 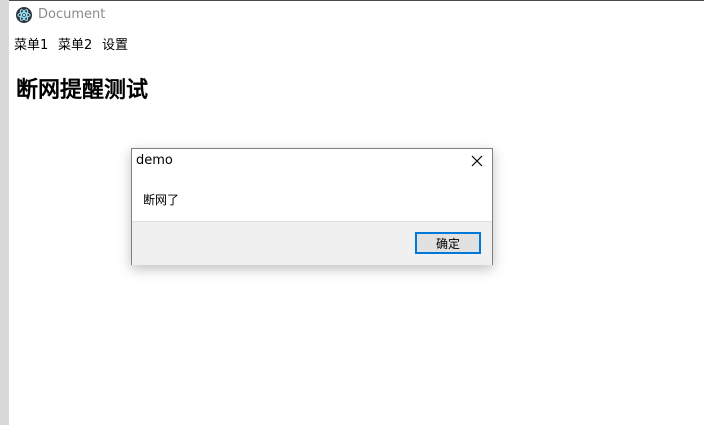 I want to click on menu-item-settings: 设置, so click(x=115, y=43).